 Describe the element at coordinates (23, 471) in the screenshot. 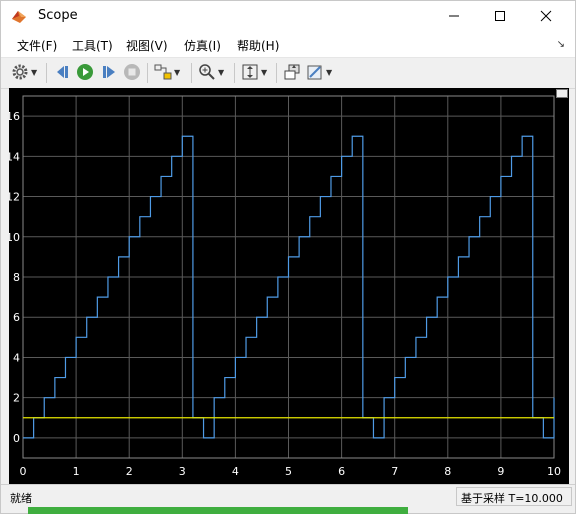

I see `x-tick-label: 0` at that location.